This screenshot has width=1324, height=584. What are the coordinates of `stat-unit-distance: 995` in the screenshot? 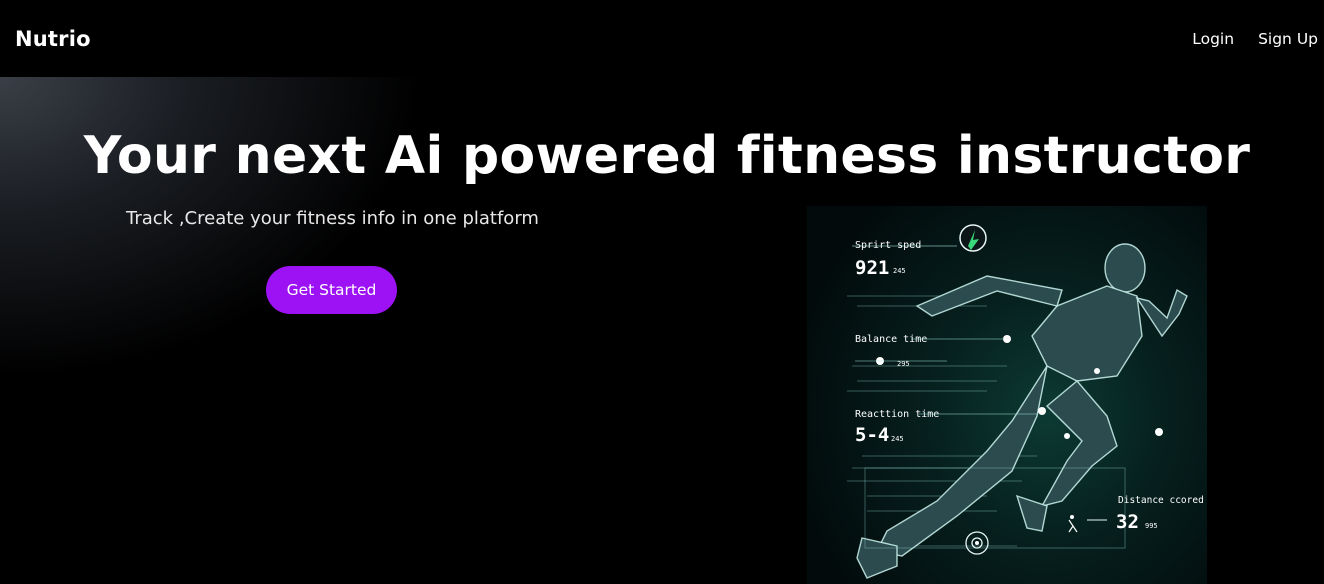 It's located at (1151, 526).